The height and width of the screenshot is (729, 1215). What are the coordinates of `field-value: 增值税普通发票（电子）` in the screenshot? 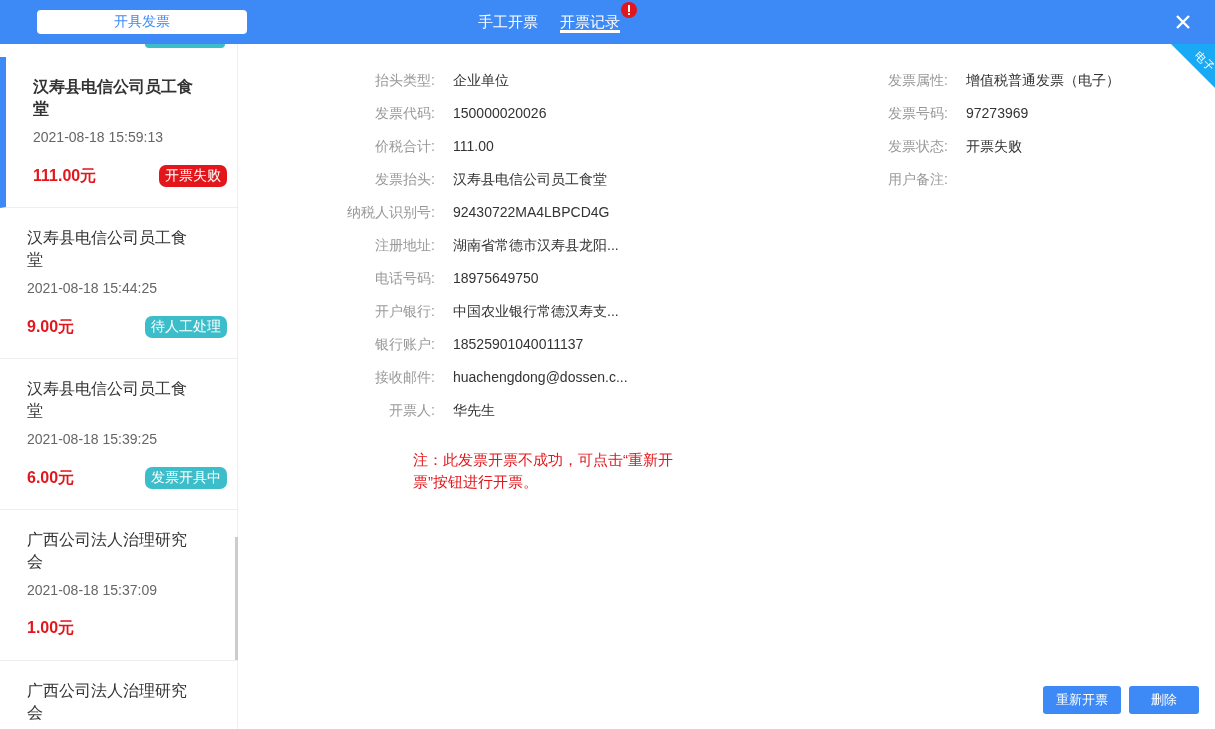 It's located at (1043, 80).